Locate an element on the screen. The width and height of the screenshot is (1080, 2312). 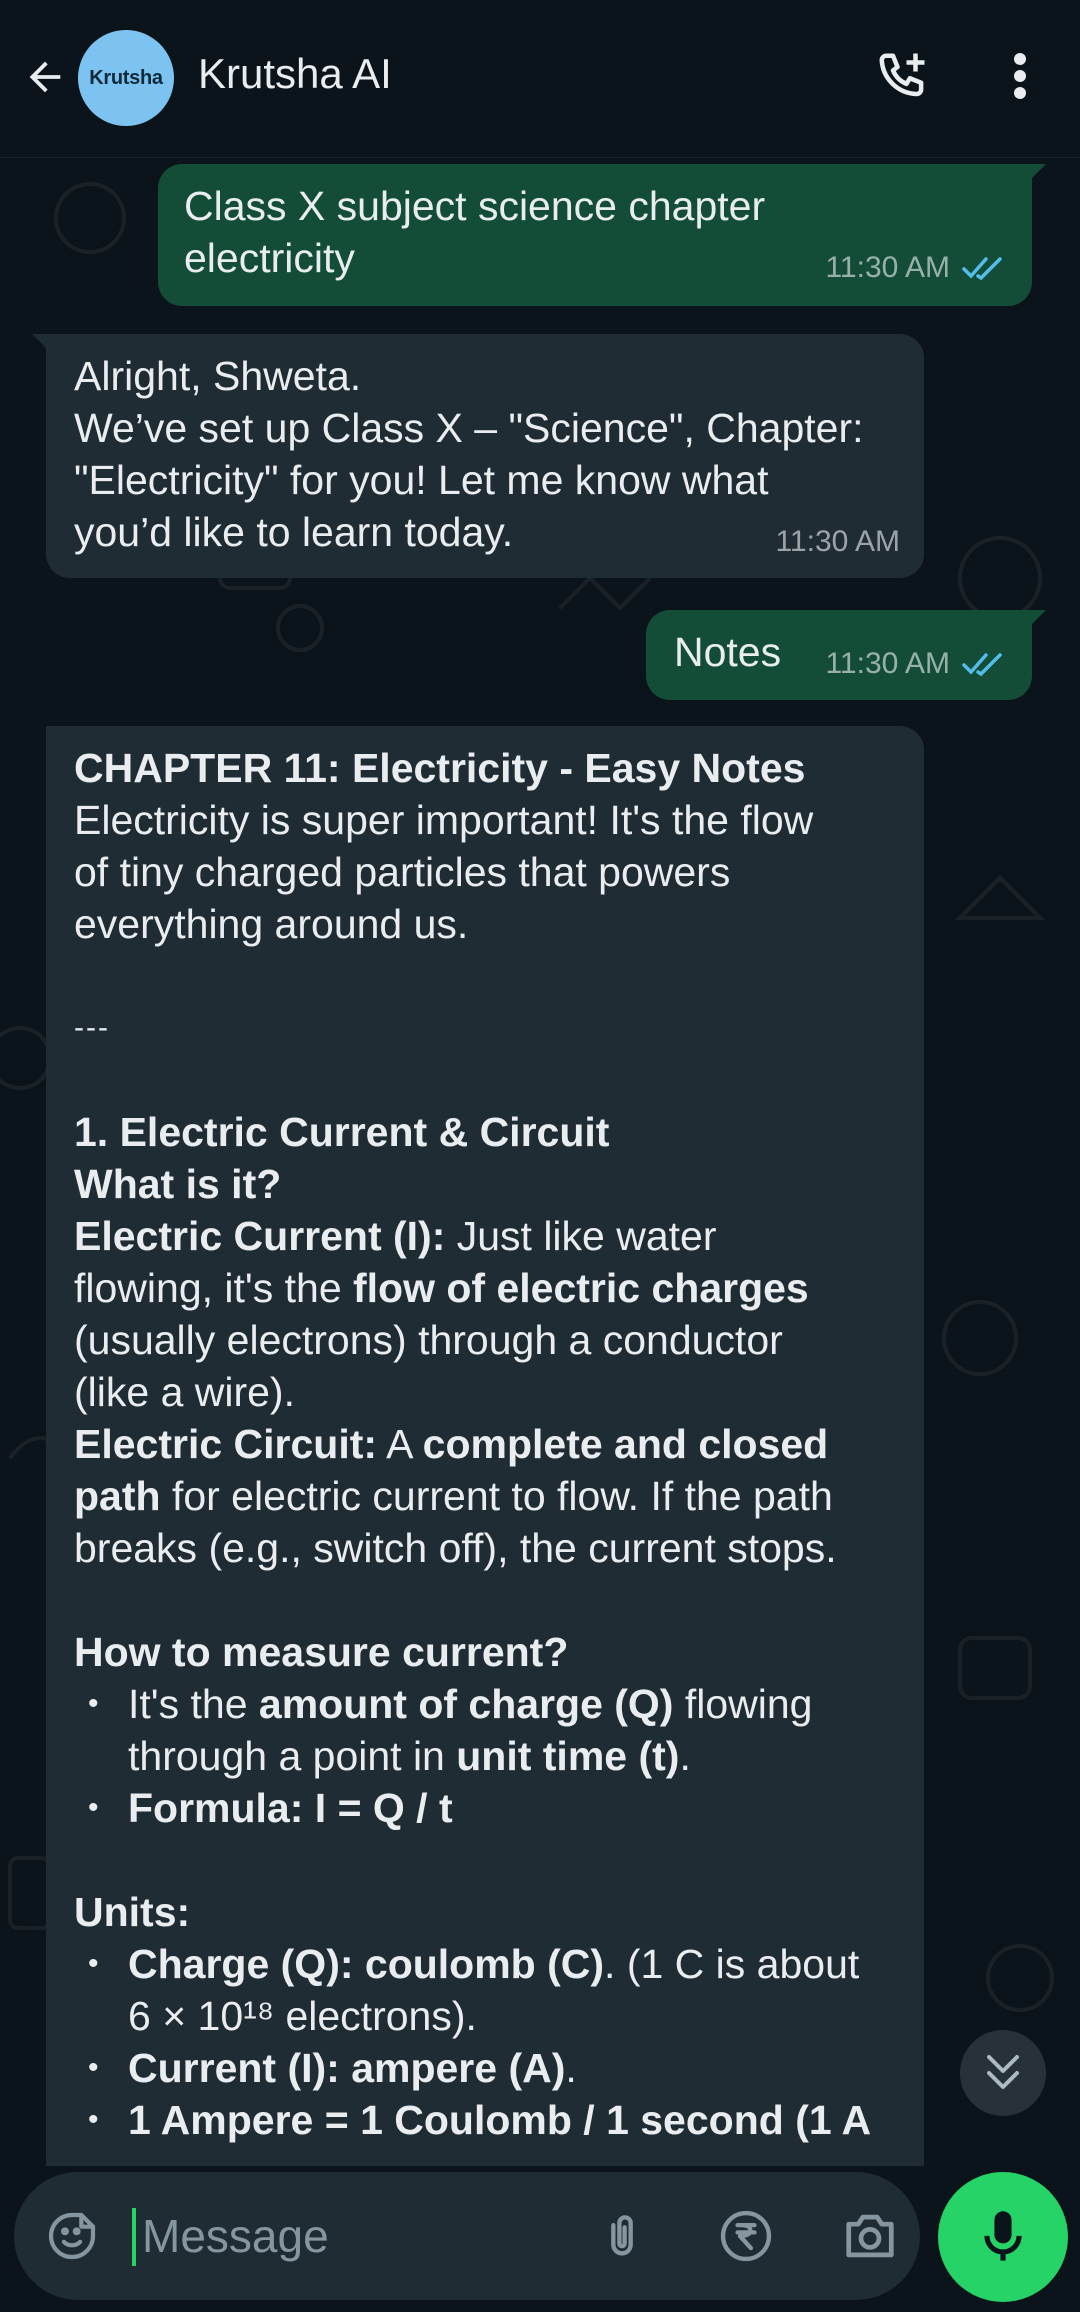
scroll-to-bottom-button is located at coordinates (1003, 2073).